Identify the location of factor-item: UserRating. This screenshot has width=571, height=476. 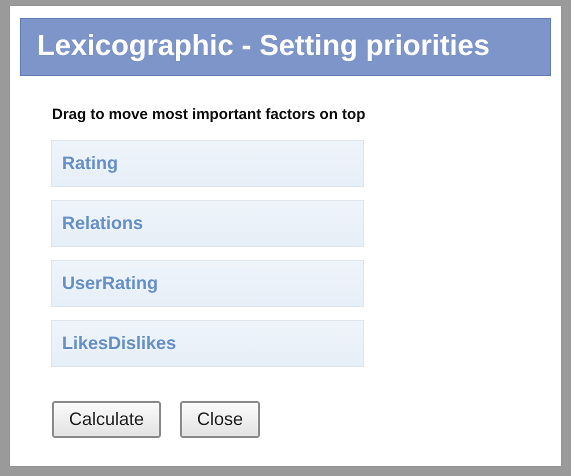
(207, 284).